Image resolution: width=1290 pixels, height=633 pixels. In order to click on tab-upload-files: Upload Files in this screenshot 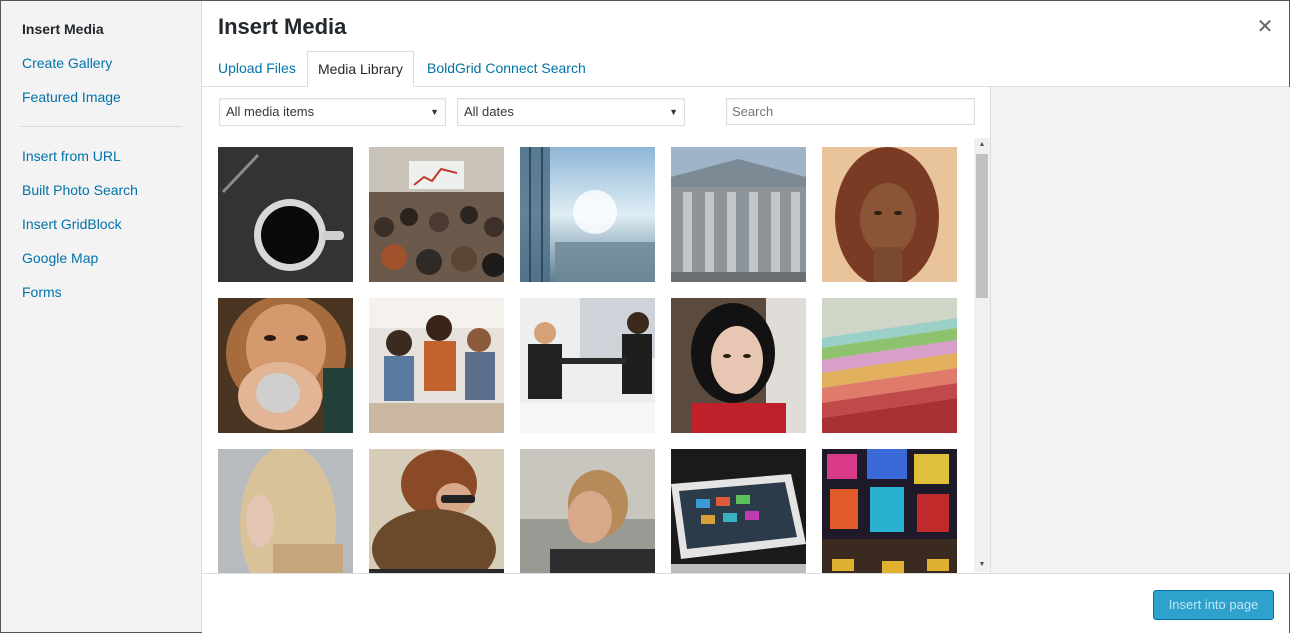, I will do `click(257, 68)`.